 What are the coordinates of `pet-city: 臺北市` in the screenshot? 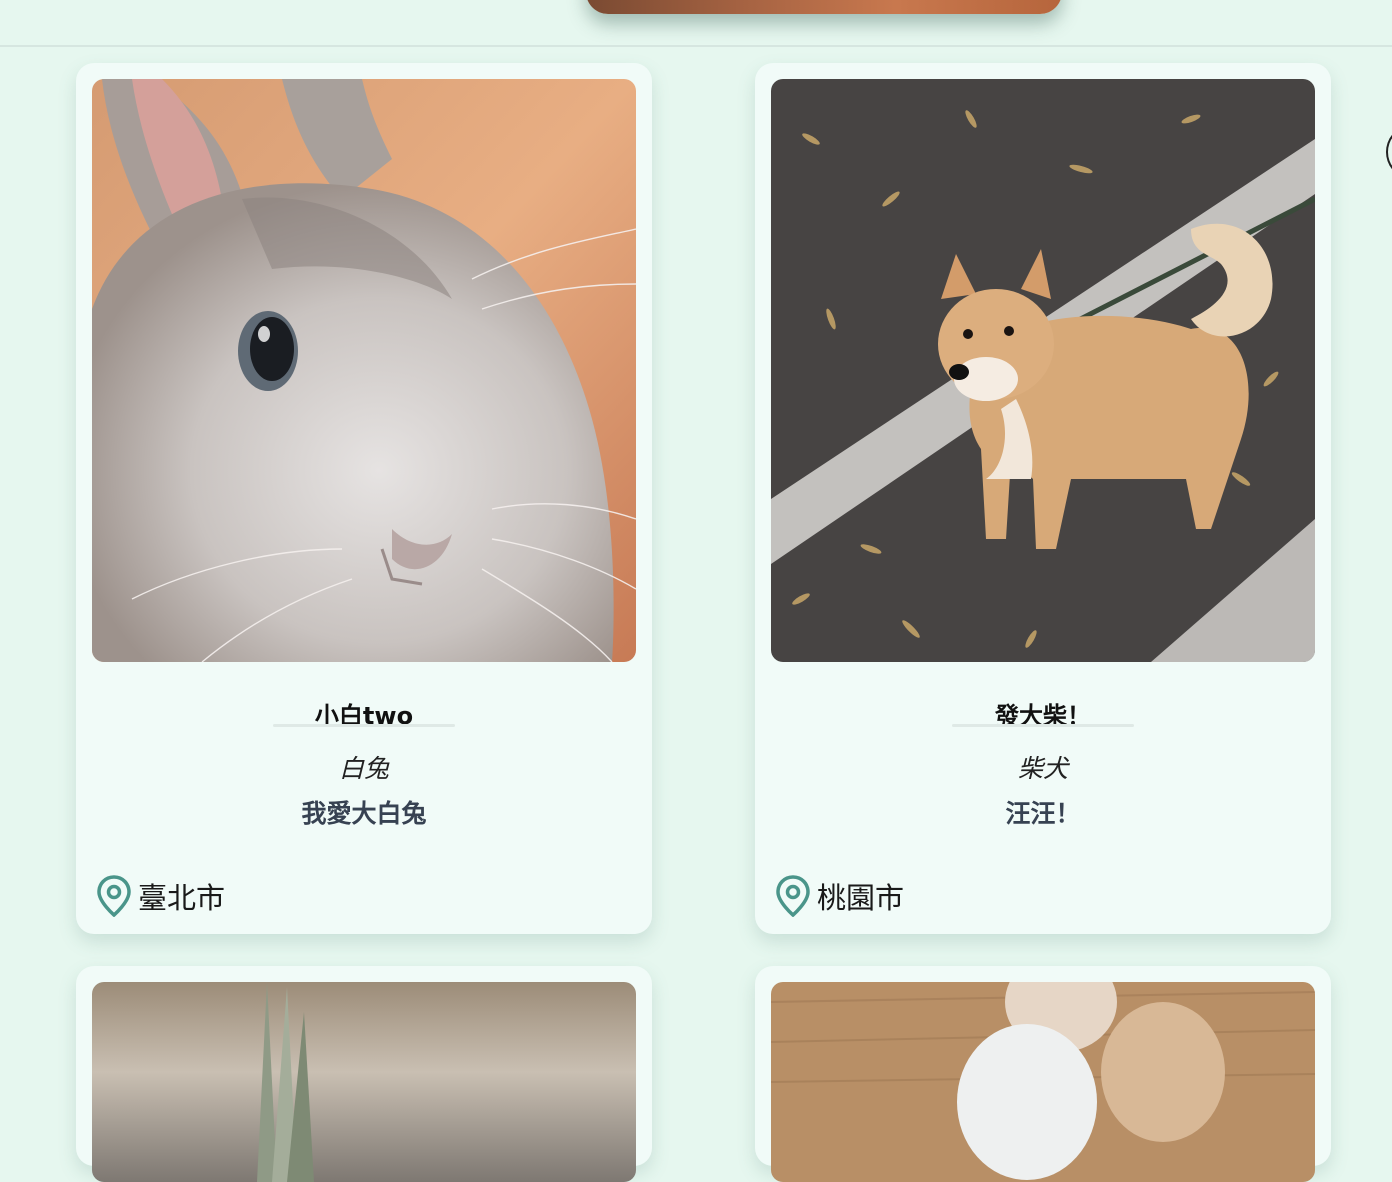 It's located at (182, 898).